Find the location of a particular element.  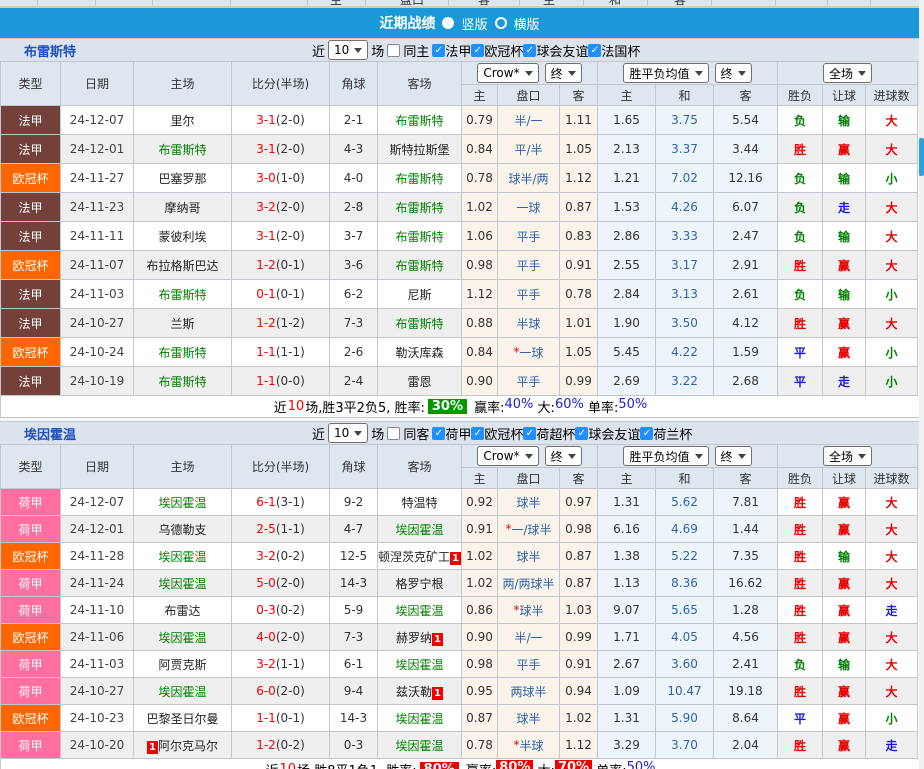

team-link: 兰斯 is located at coordinates (182, 323).